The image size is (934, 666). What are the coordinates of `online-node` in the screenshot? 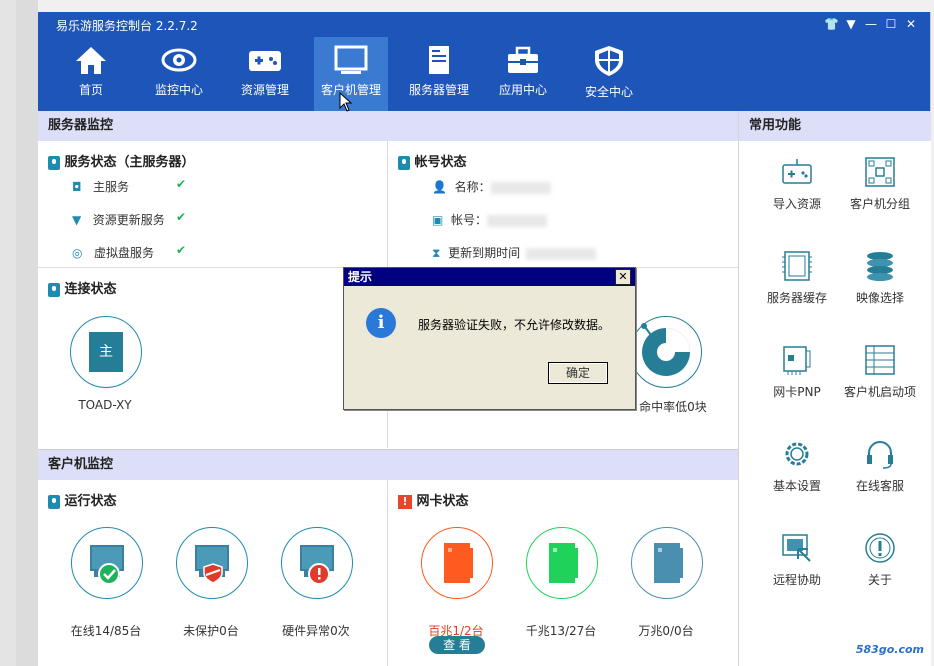 It's located at (107, 563).